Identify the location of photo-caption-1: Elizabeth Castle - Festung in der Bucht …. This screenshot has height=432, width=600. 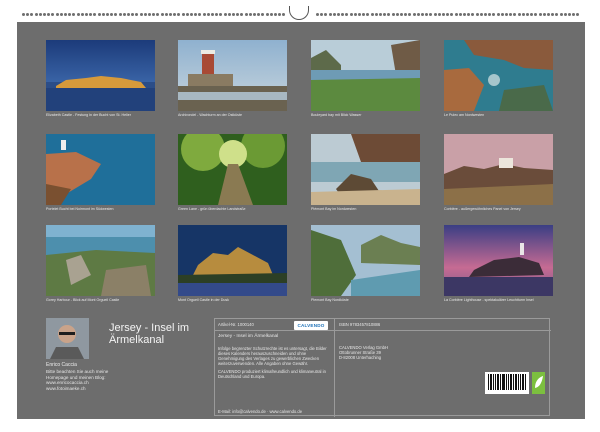
(88, 115).